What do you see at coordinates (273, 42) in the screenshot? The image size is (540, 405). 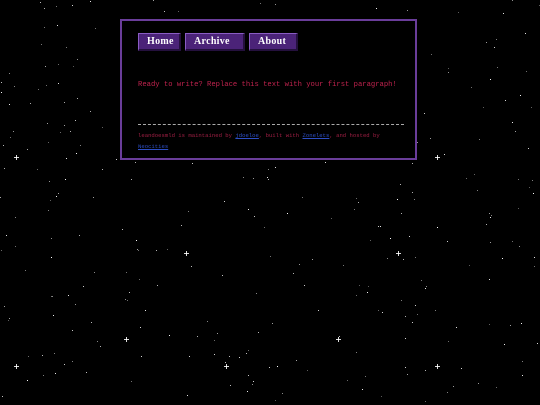 I see `nav-about-button: About` at bounding box center [273, 42].